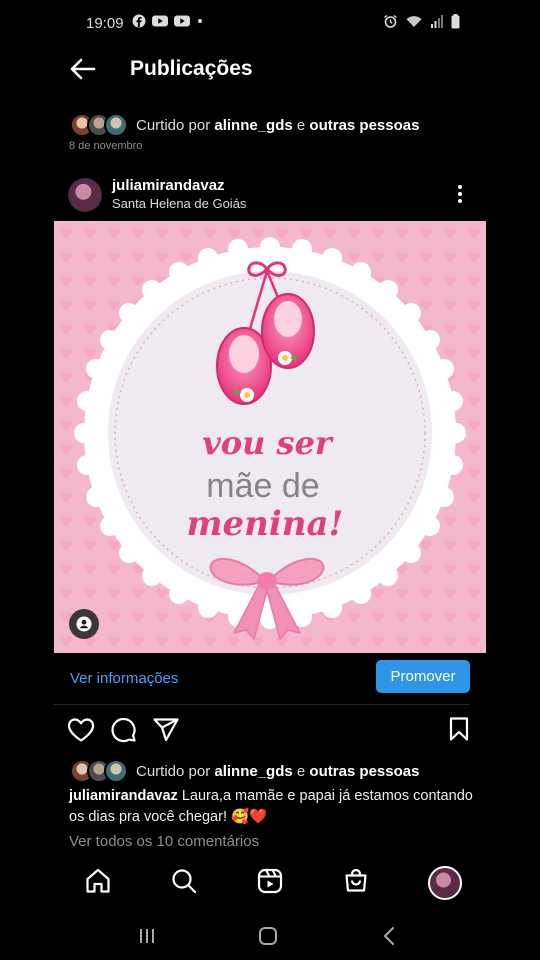 This screenshot has height=960, width=540. I want to click on search-icon, so click(184, 881).